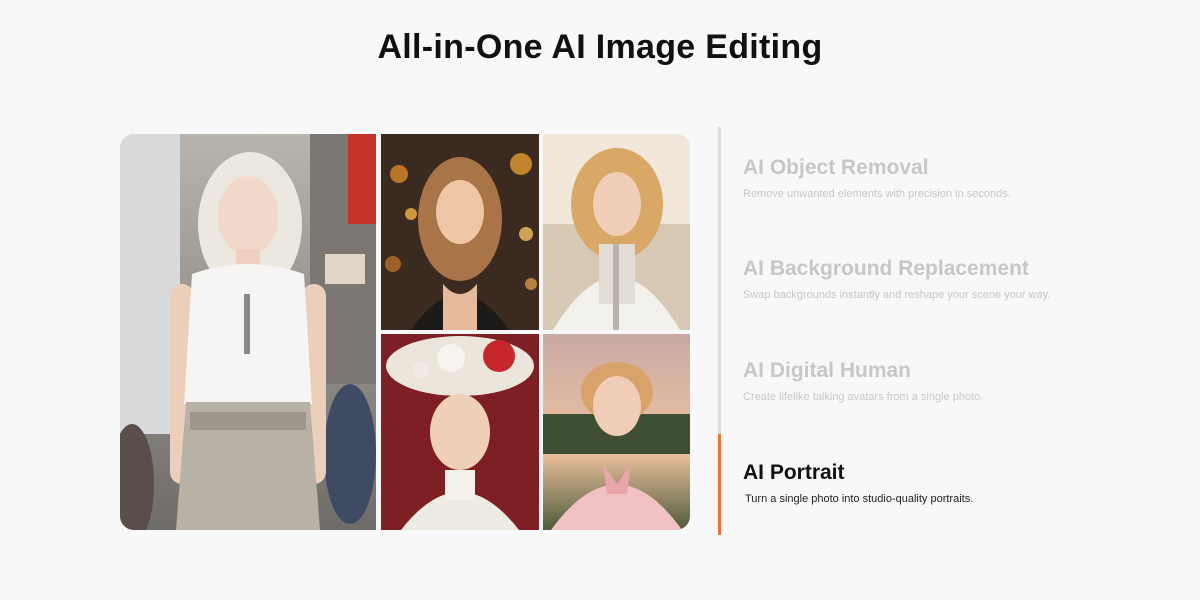  I want to click on feature-title: AI Digital Human, so click(827, 370).